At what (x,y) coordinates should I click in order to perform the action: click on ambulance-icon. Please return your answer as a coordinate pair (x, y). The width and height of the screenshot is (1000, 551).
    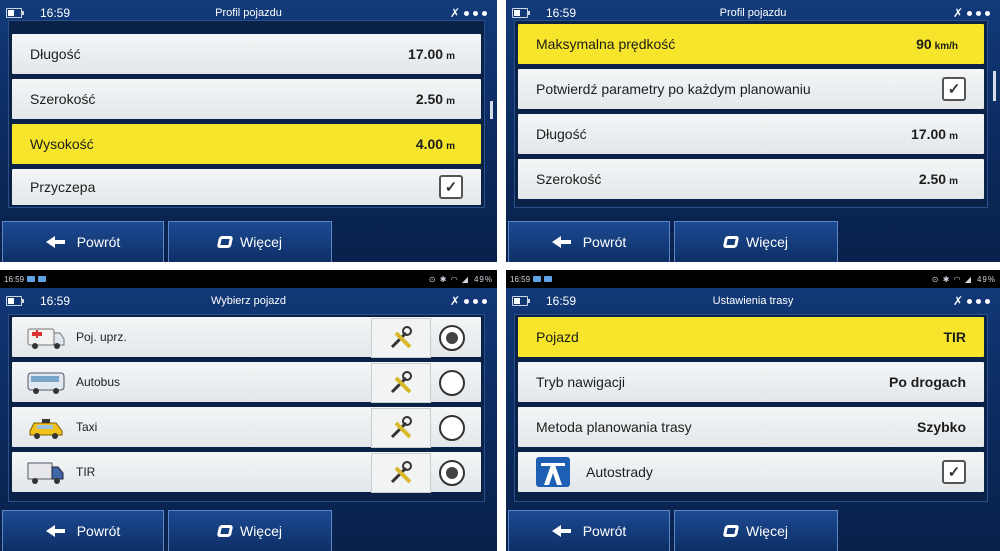
    Looking at the image, I should click on (46, 337).